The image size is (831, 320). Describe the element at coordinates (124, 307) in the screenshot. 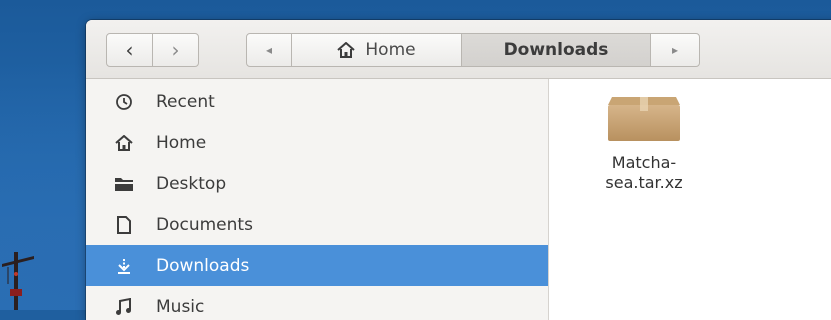

I see `music-icon` at that location.